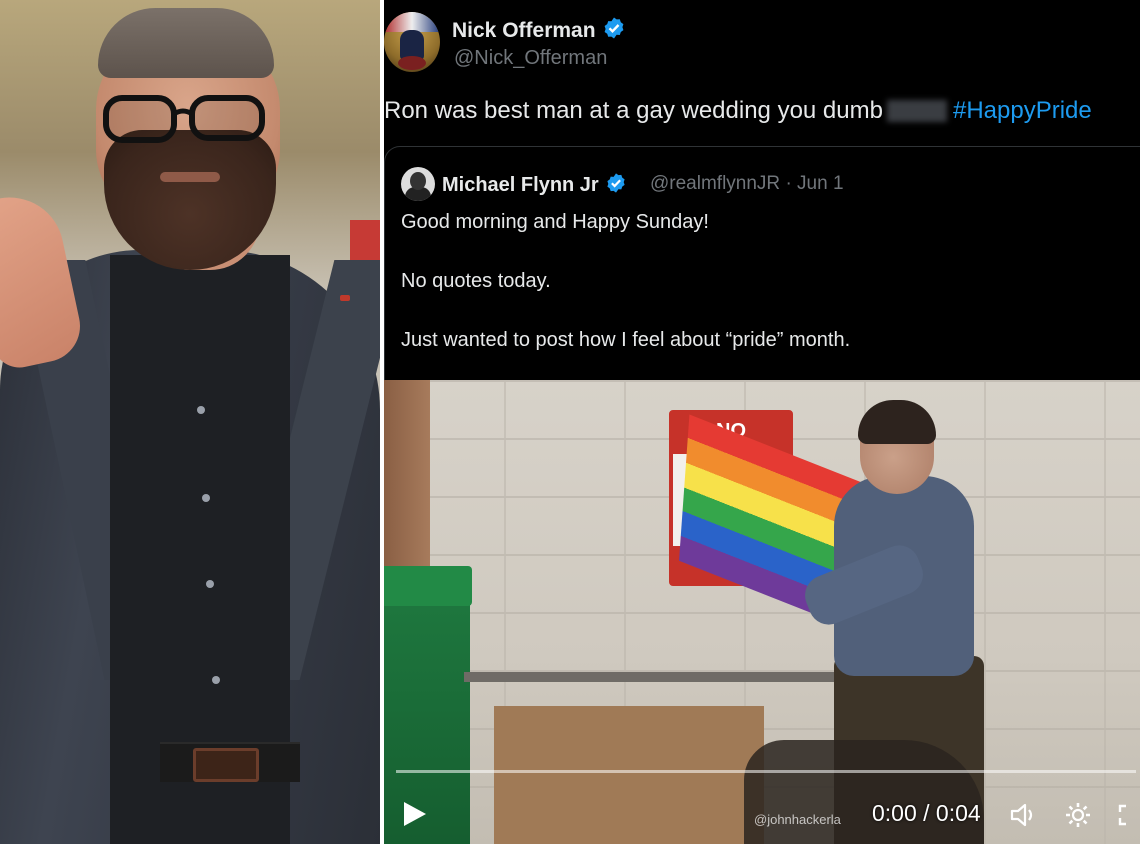 This screenshot has height=844, width=1140. What do you see at coordinates (1078, 815) in the screenshot?
I see `gear-icon` at bounding box center [1078, 815].